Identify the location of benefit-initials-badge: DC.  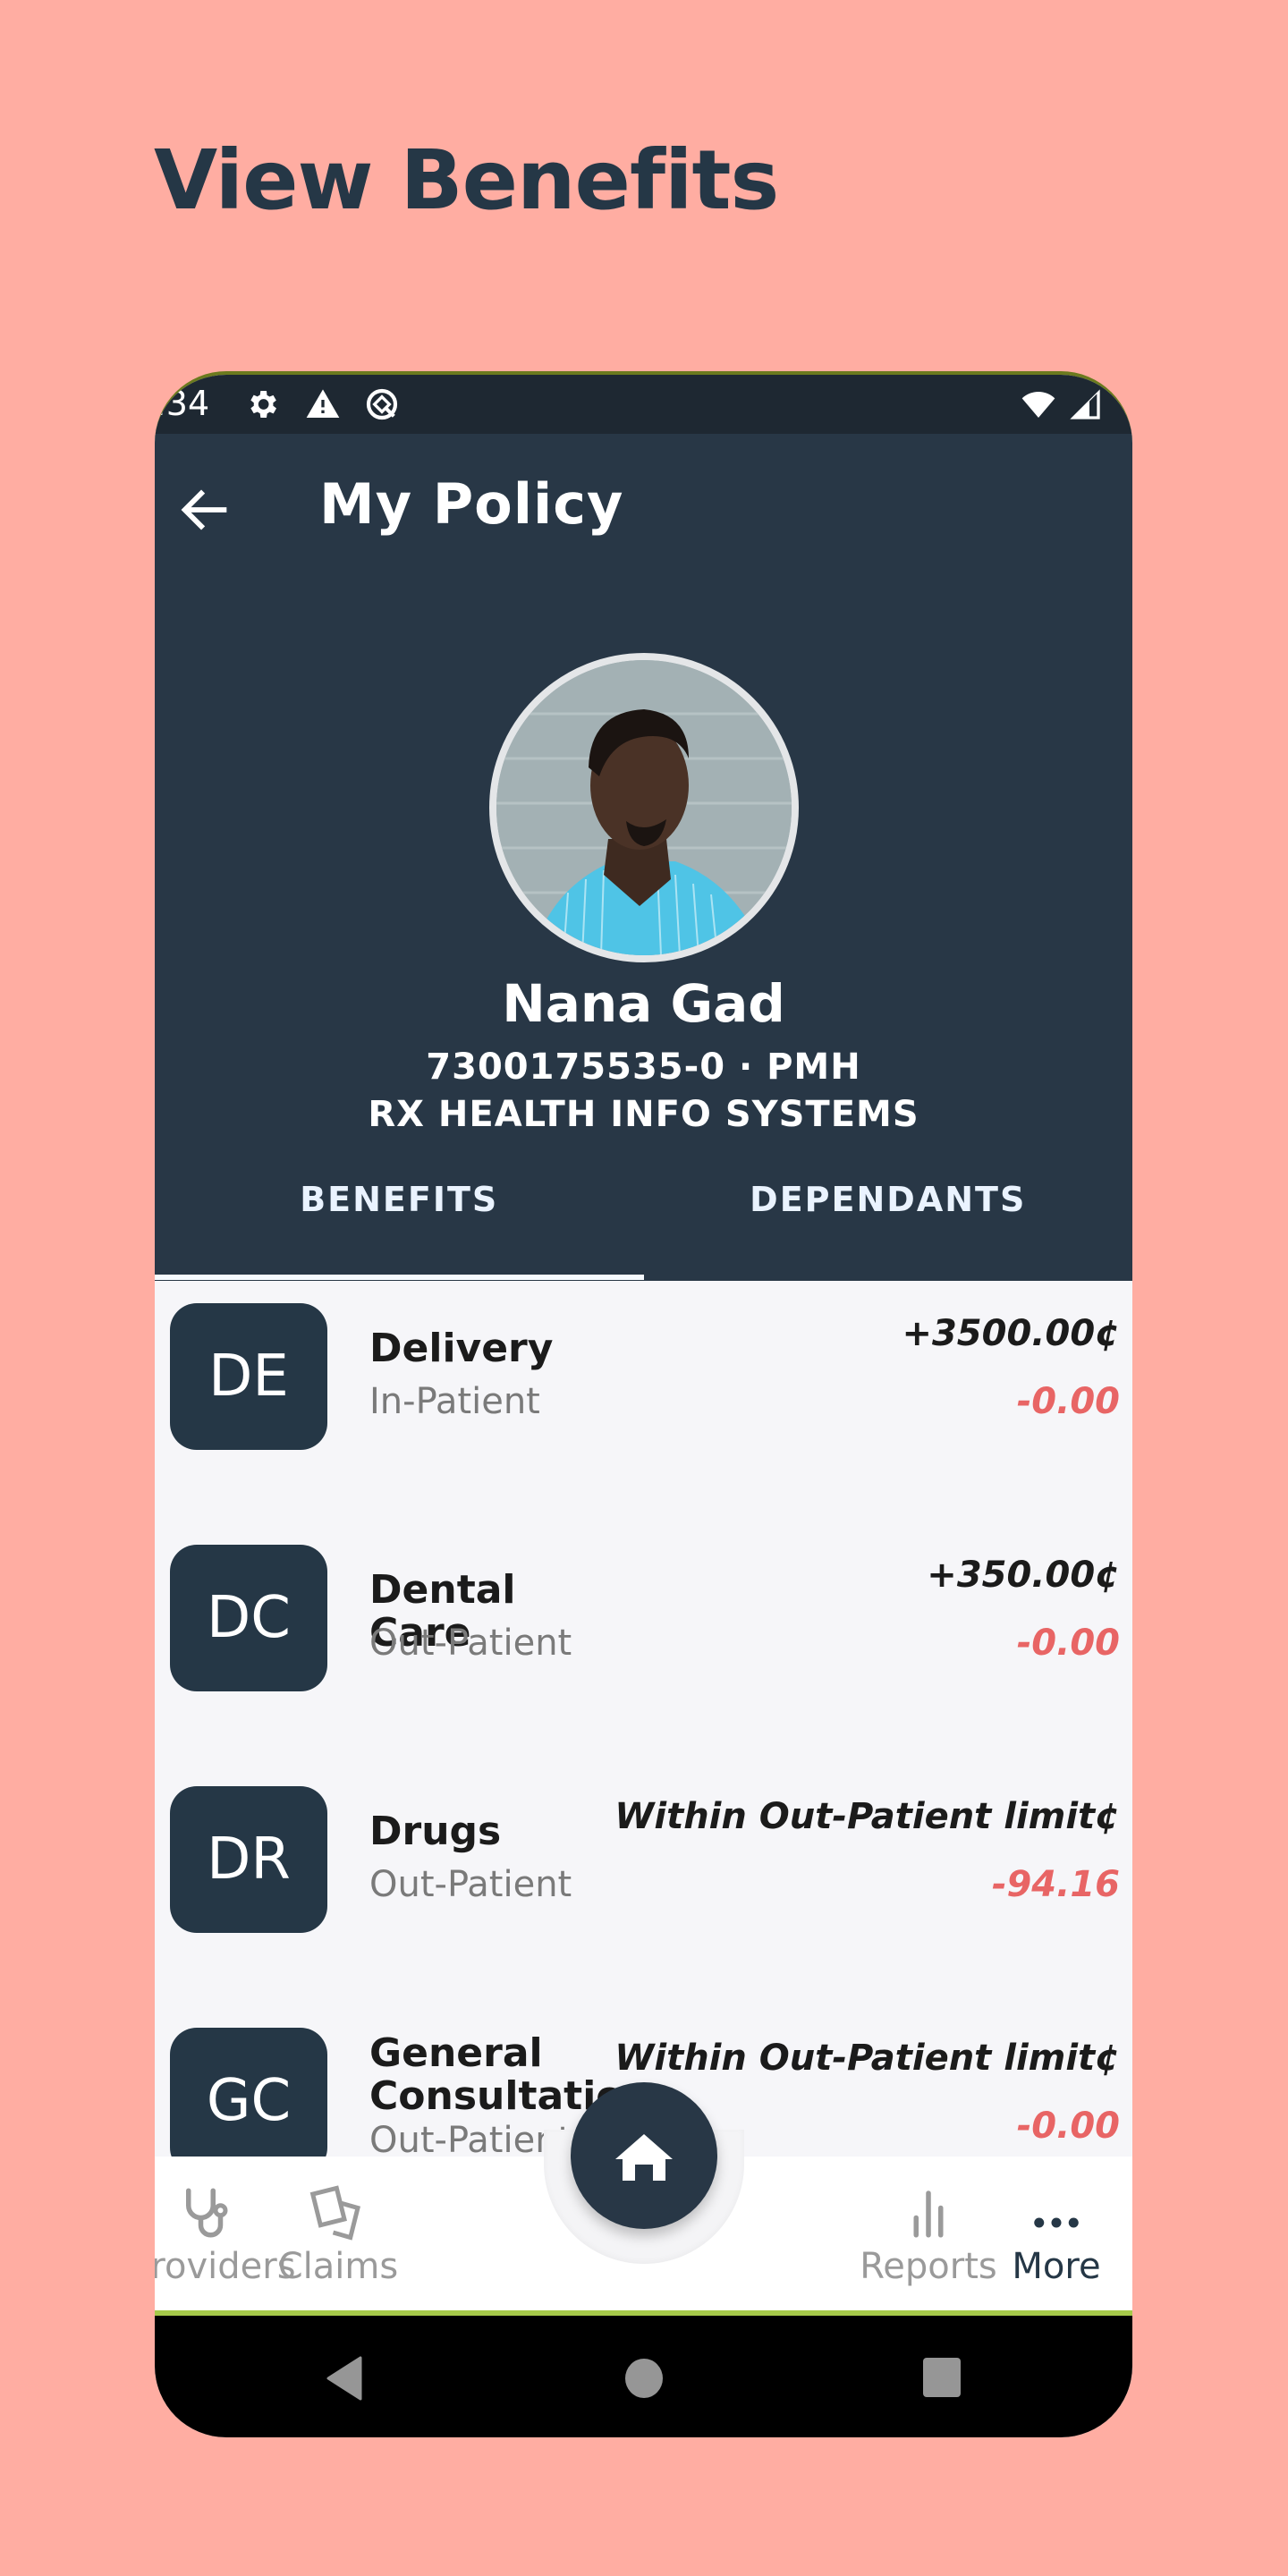
(248, 1618).